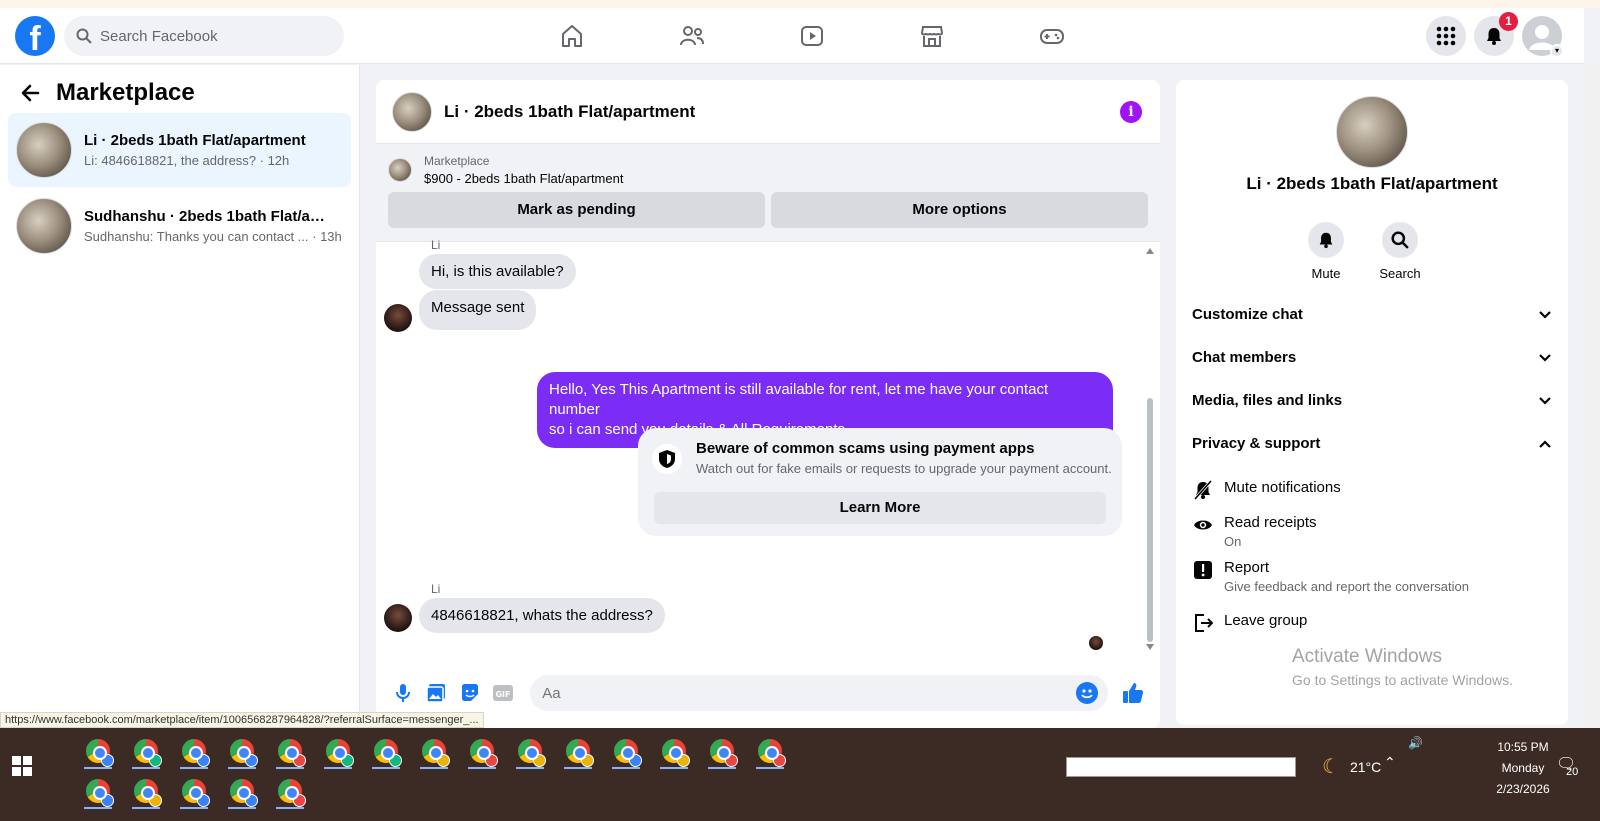  I want to click on nav-friends, so click(692, 36).